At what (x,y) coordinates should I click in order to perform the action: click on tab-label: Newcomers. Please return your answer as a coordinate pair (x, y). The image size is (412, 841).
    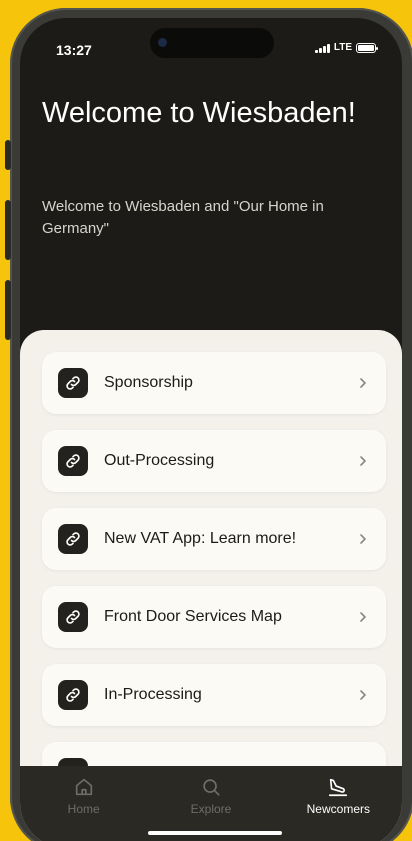
    Looking at the image, I should click on (338, 809).